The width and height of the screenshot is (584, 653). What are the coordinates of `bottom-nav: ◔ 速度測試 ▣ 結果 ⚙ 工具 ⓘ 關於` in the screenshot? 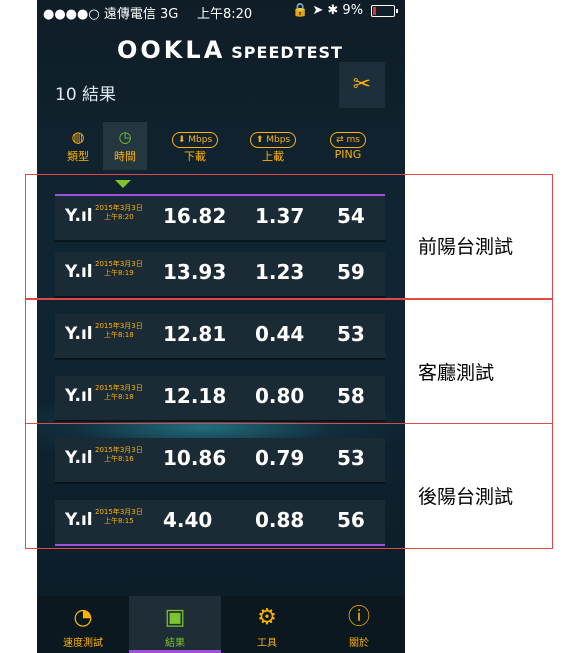 It's located at (221, 624).